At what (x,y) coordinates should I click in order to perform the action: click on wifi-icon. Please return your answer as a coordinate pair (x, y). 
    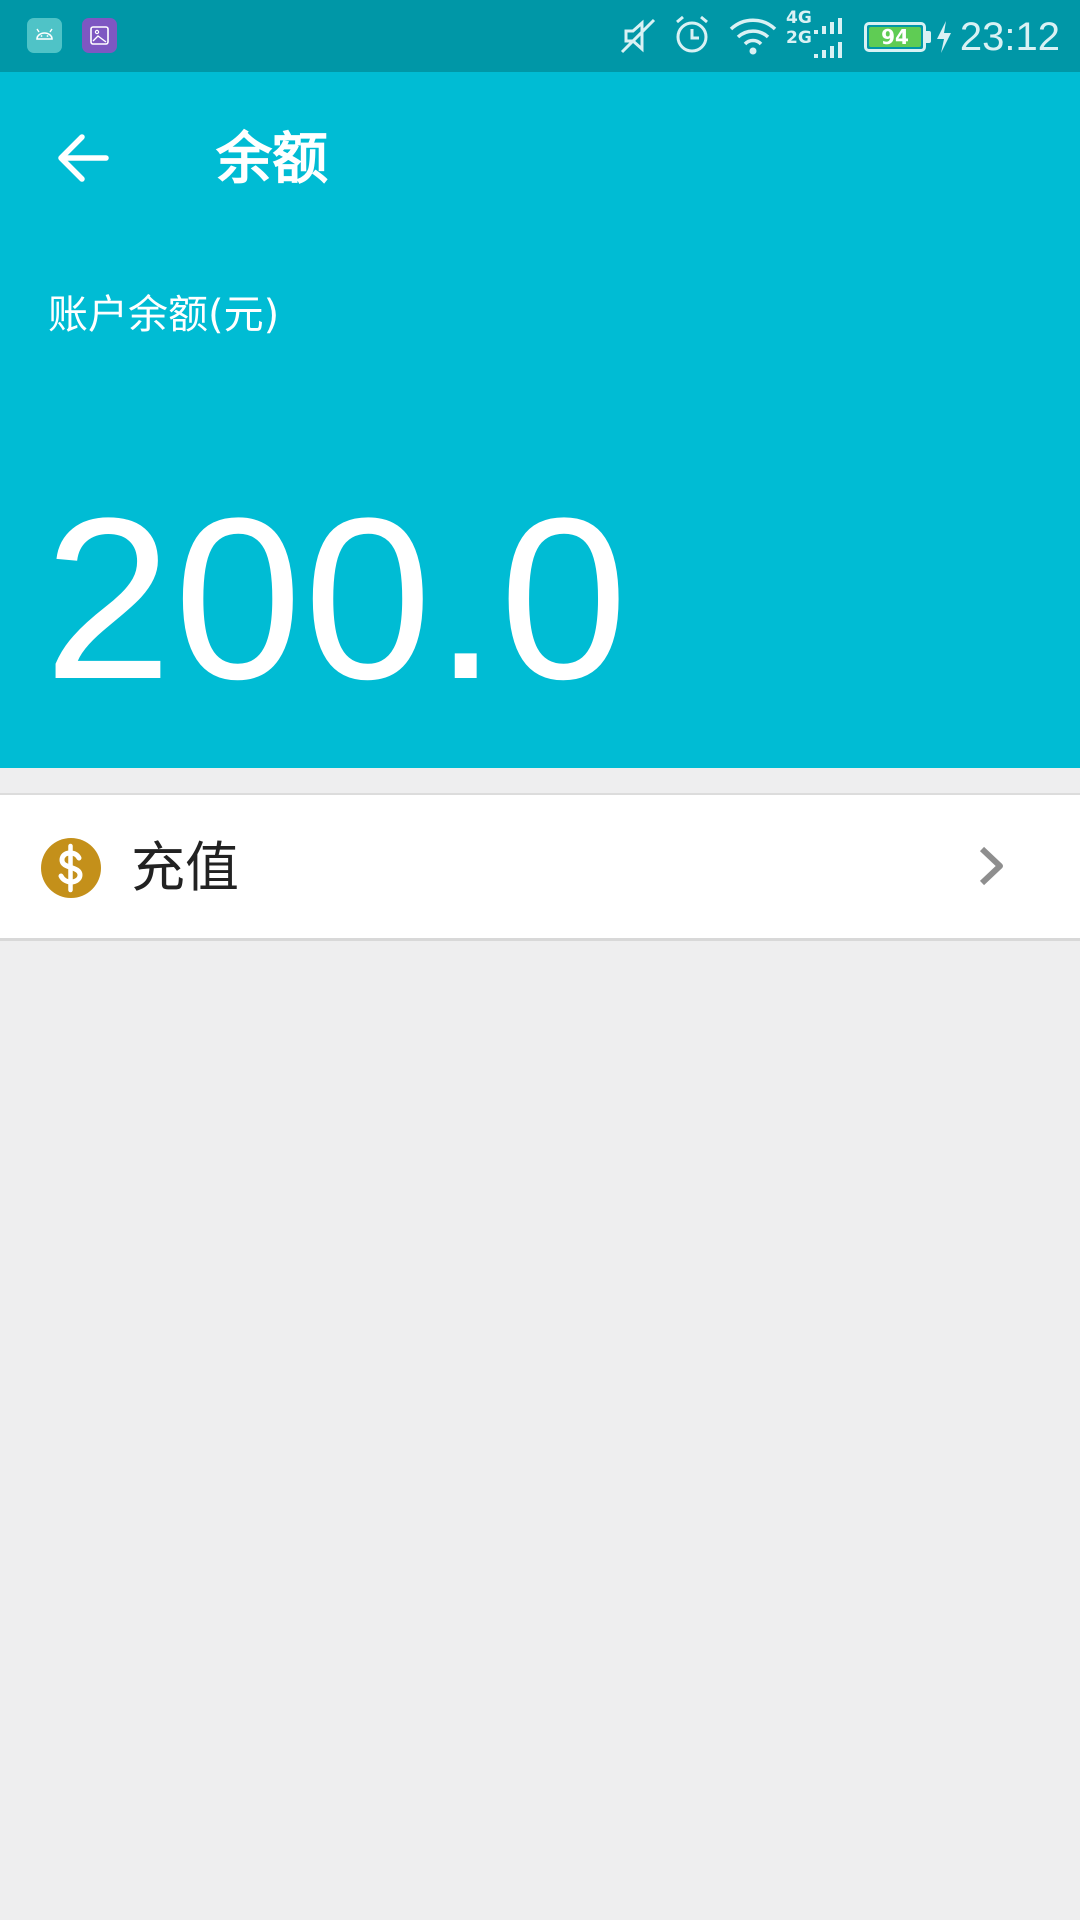
    Looking at the image, I should click on (753, 36).